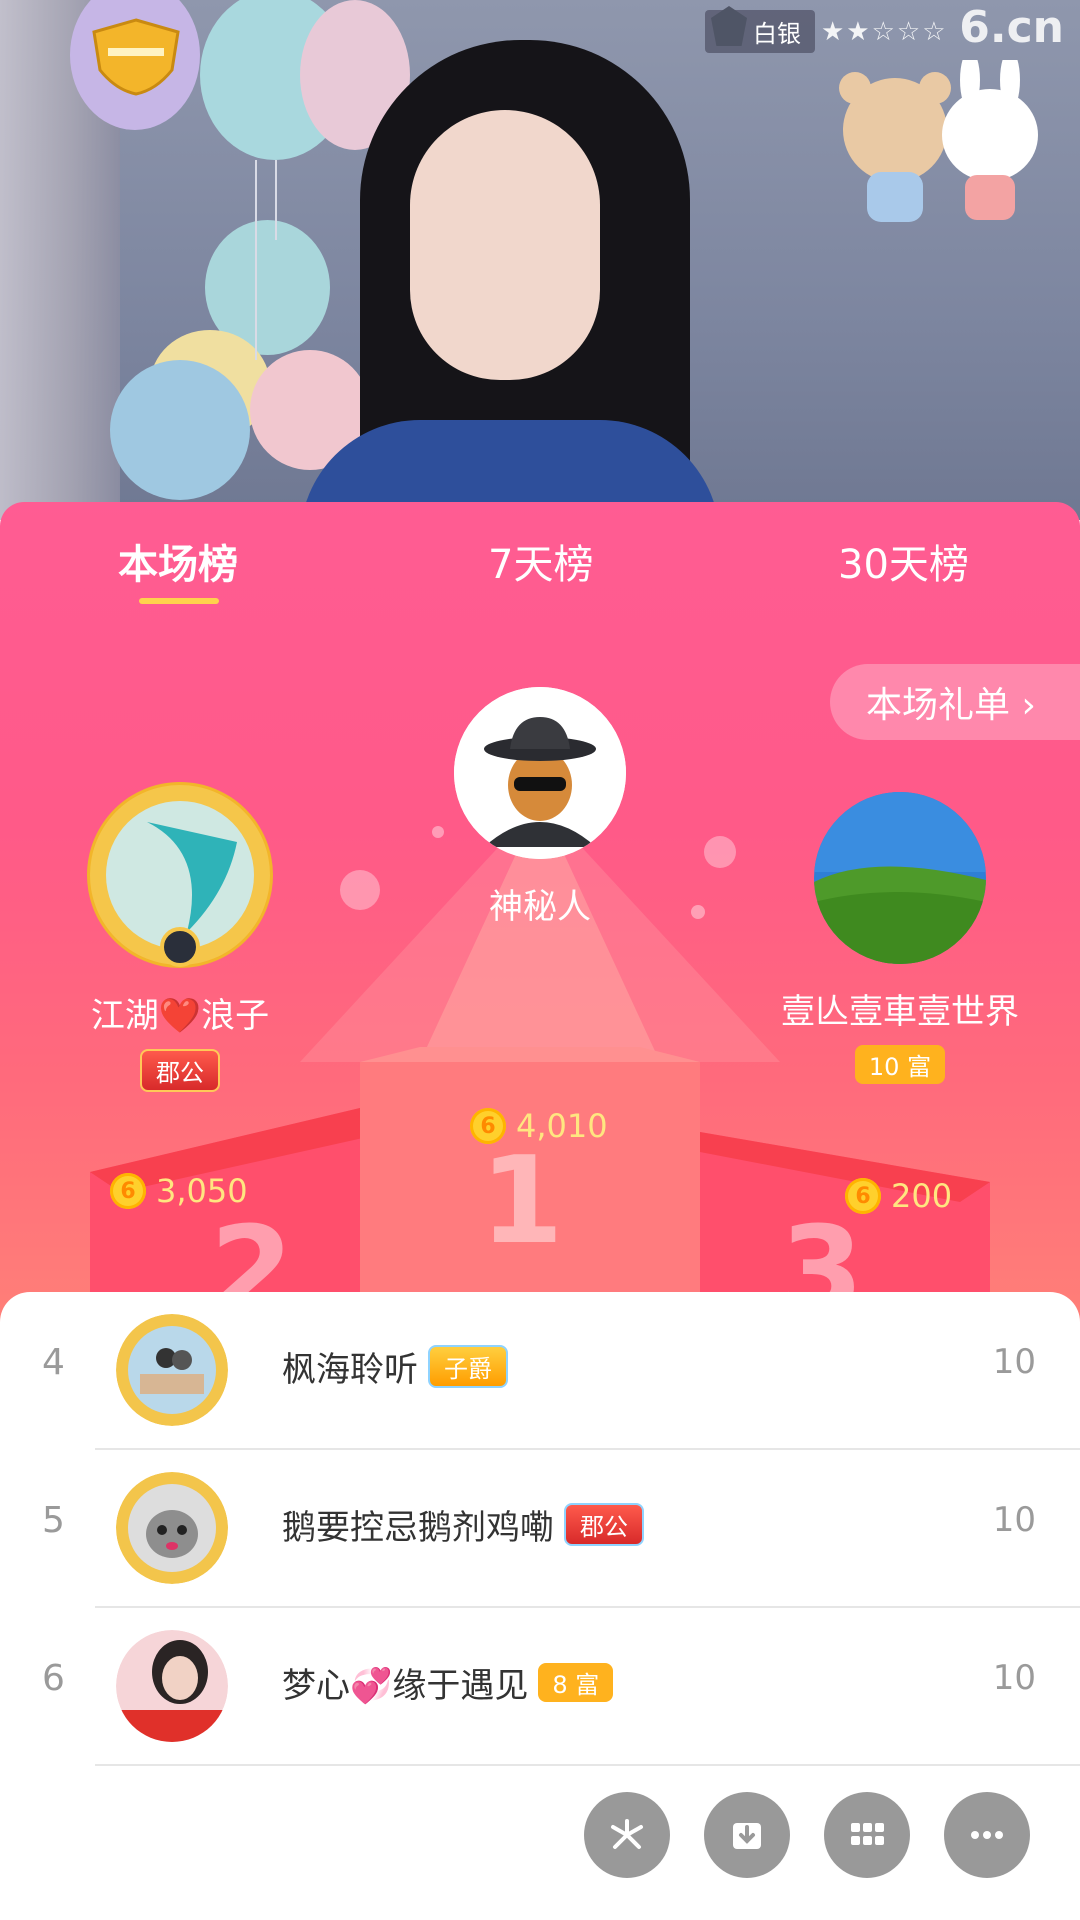 The width and height of the screenshot is (1080, 1920). What do you see at coordinates (180, 430) in the screenshot?
I see `balloon` at bounding box center [180, 430].